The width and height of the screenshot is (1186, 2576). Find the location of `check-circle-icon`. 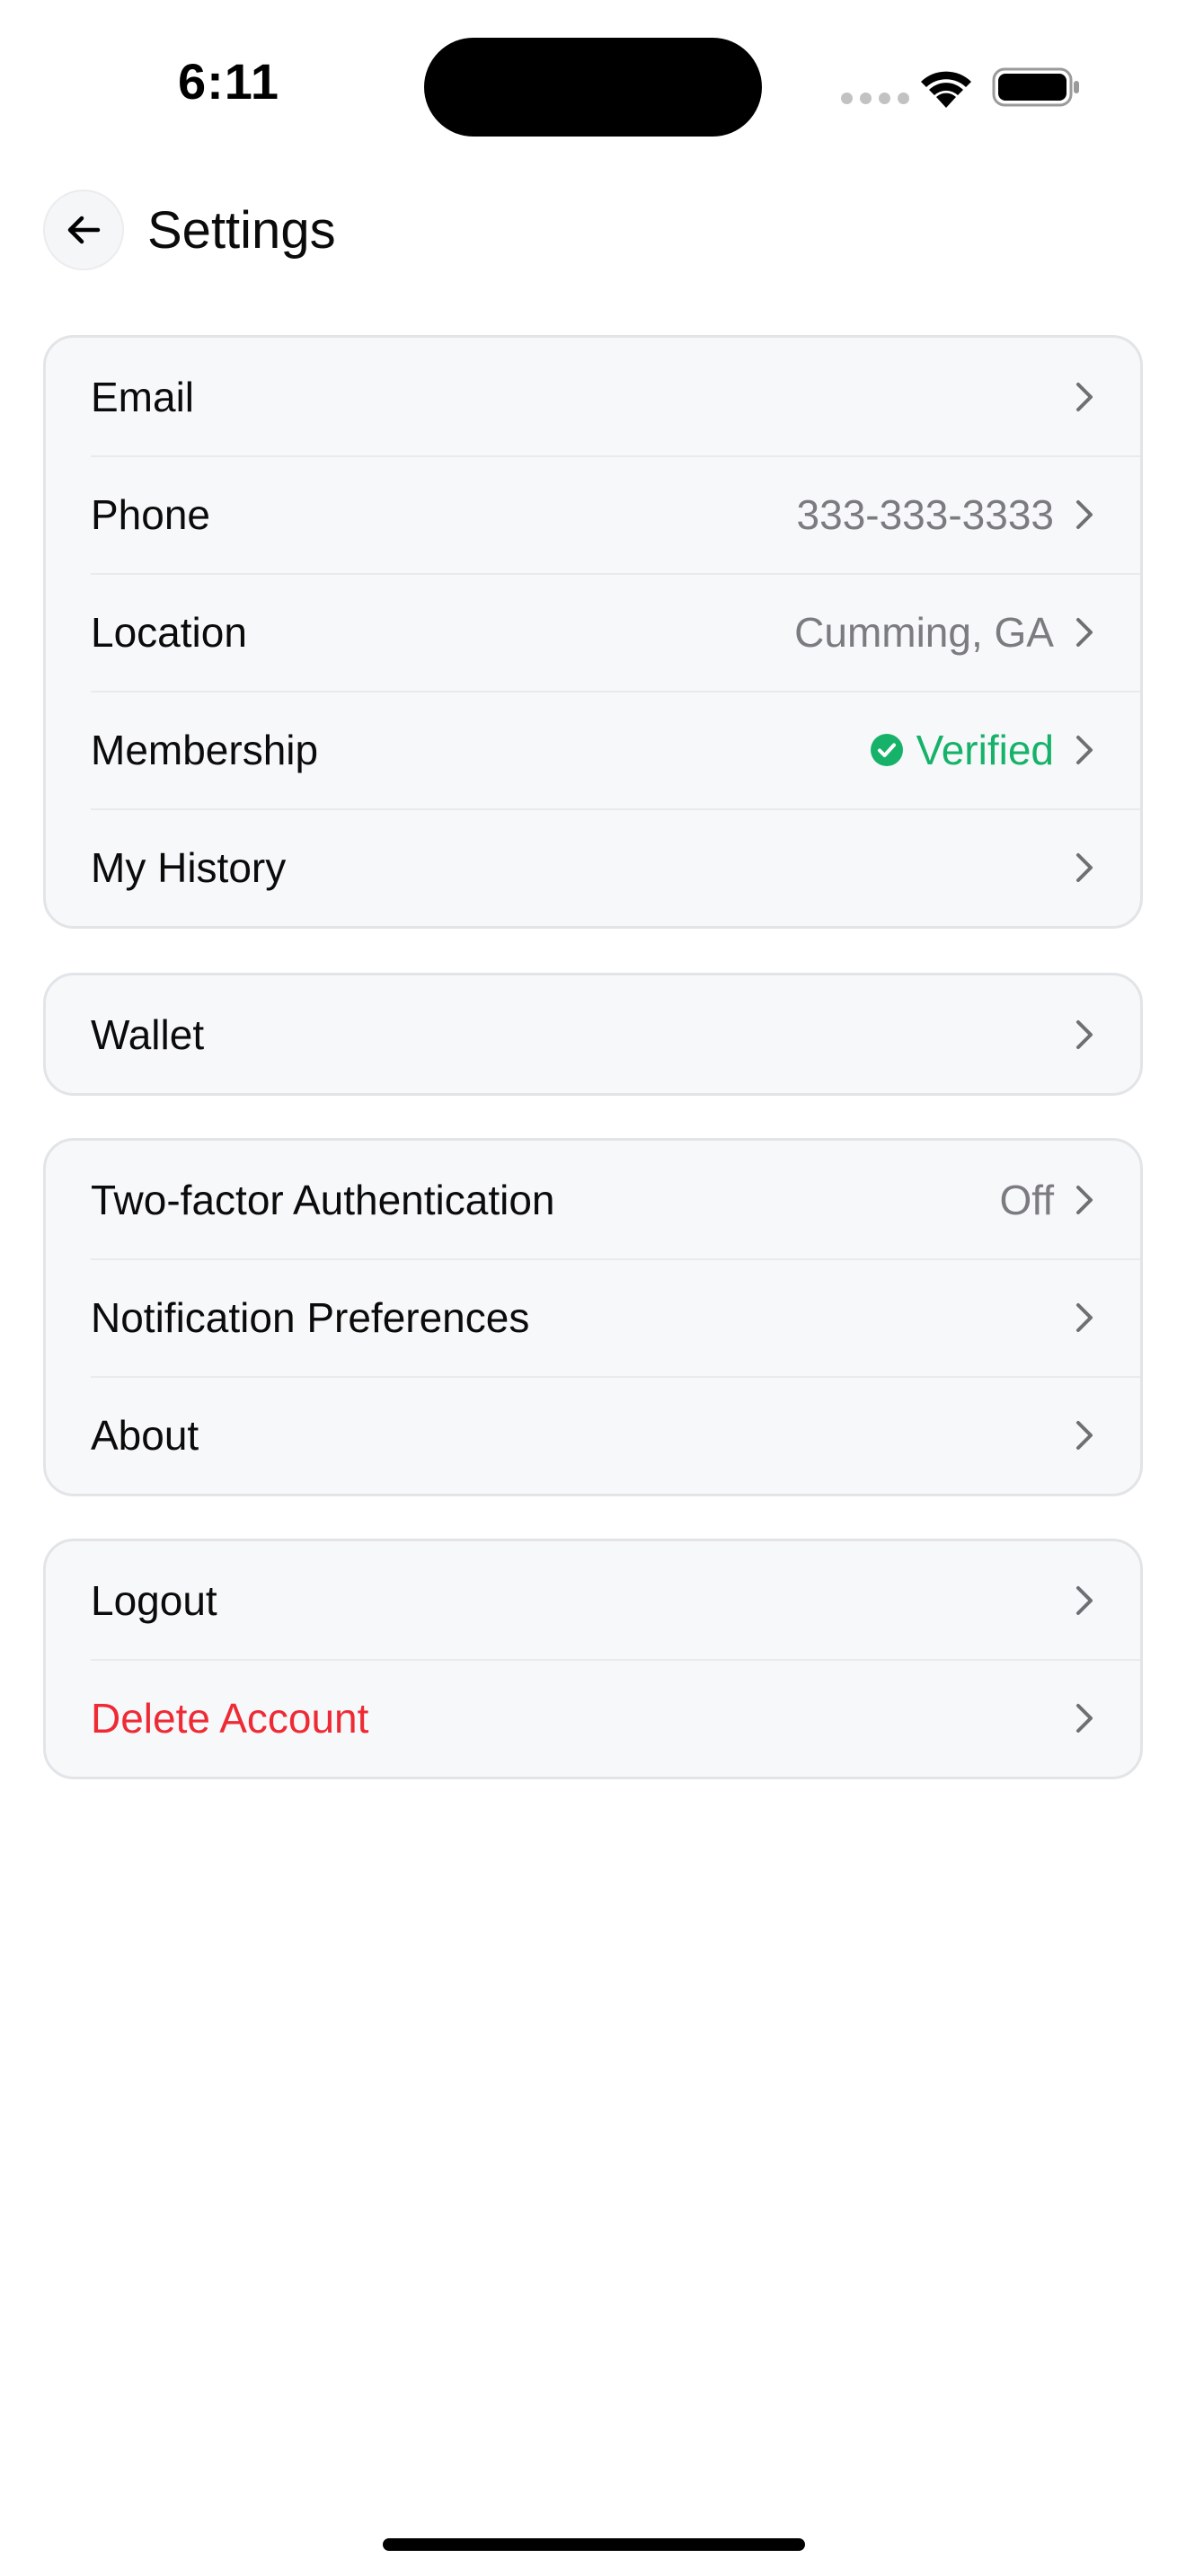

check-circle-icon is located at coordinates (886, 749).